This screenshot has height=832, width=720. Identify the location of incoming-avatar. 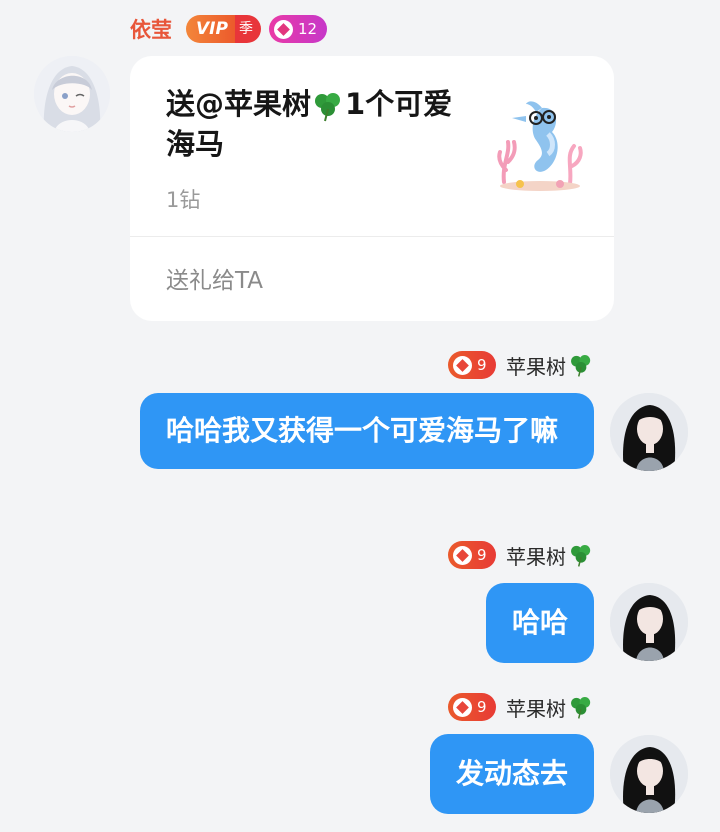
(72, 94).